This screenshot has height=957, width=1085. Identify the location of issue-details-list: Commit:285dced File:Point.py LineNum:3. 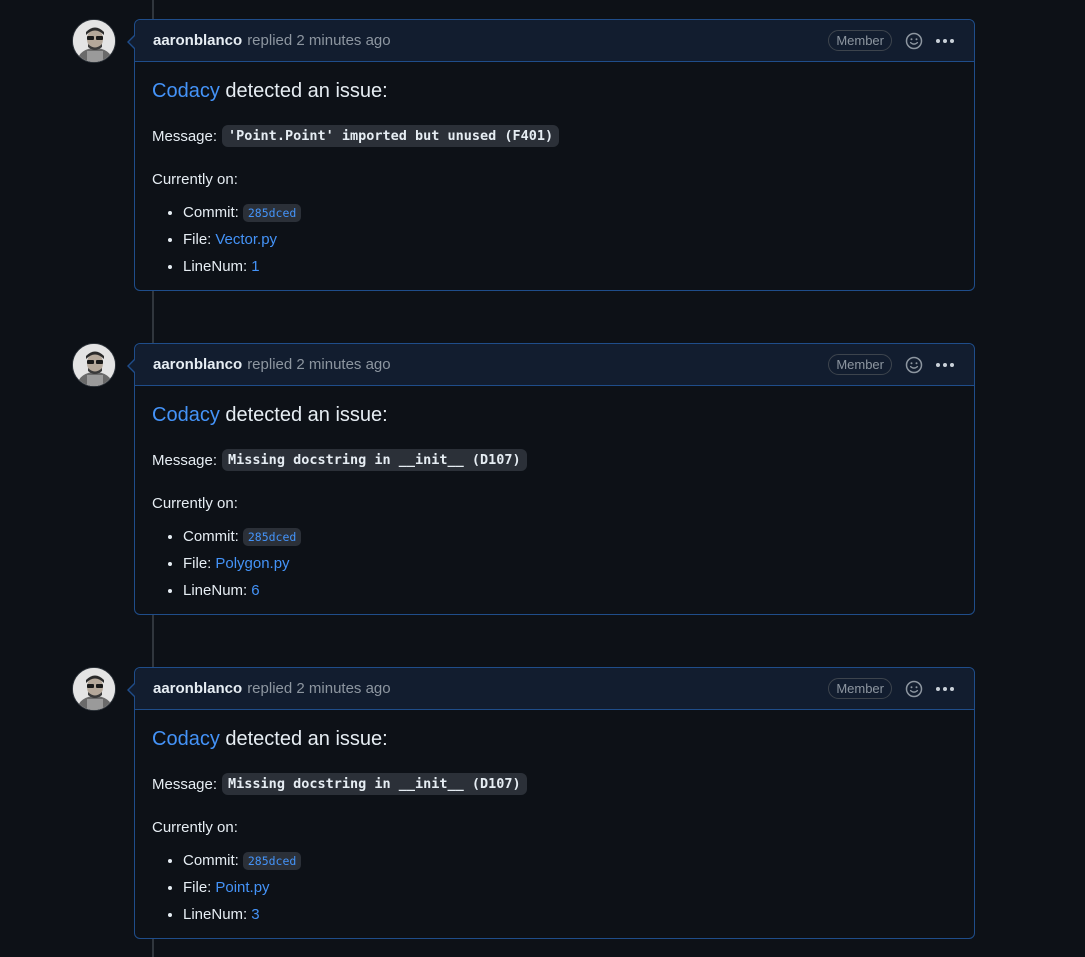
(554, 888).